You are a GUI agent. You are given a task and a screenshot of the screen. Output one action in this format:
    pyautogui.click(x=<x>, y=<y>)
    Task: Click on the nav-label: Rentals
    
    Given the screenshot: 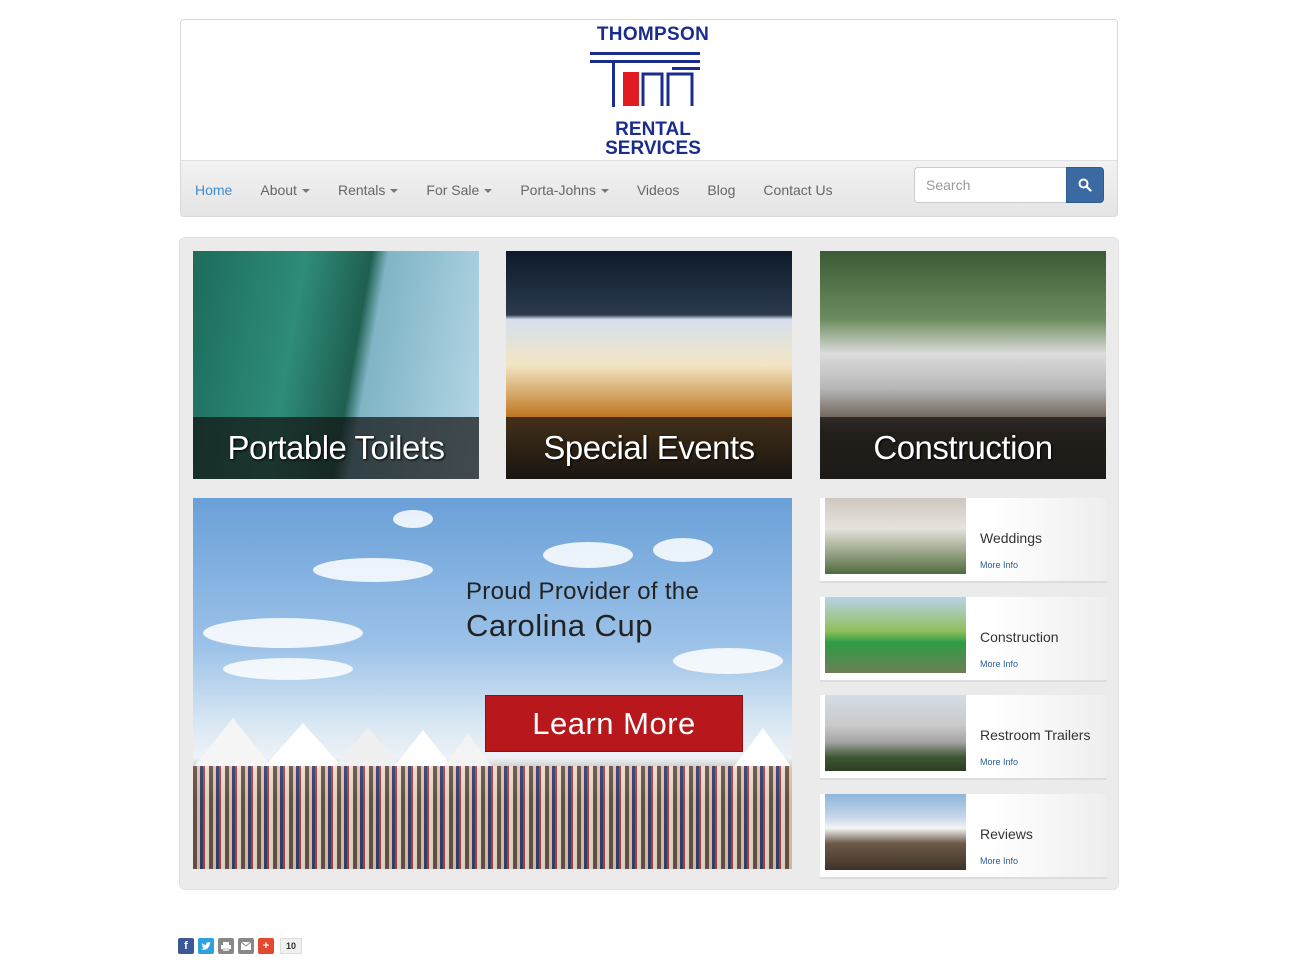 What is the action you would take?
    pyautogui.click(x=361, y=189)
    